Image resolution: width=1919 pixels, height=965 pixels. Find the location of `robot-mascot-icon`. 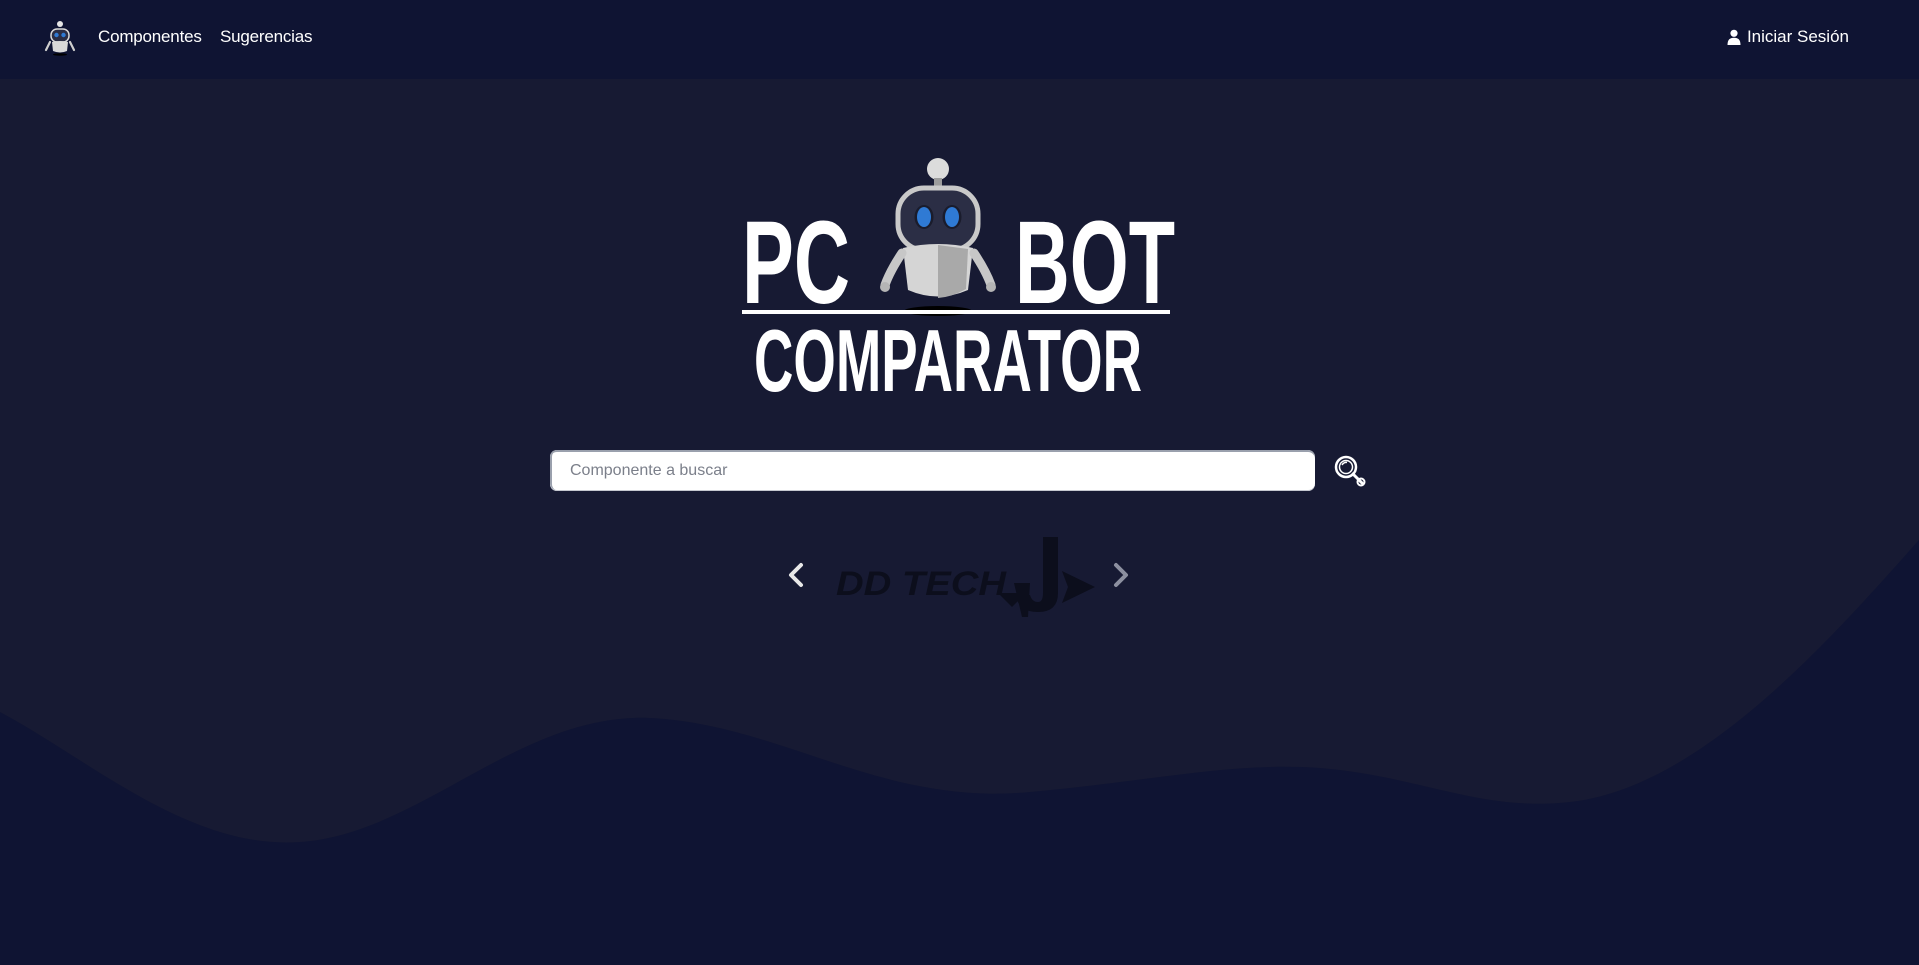

robot-mascot-icon is located at coordinates (938, 237).